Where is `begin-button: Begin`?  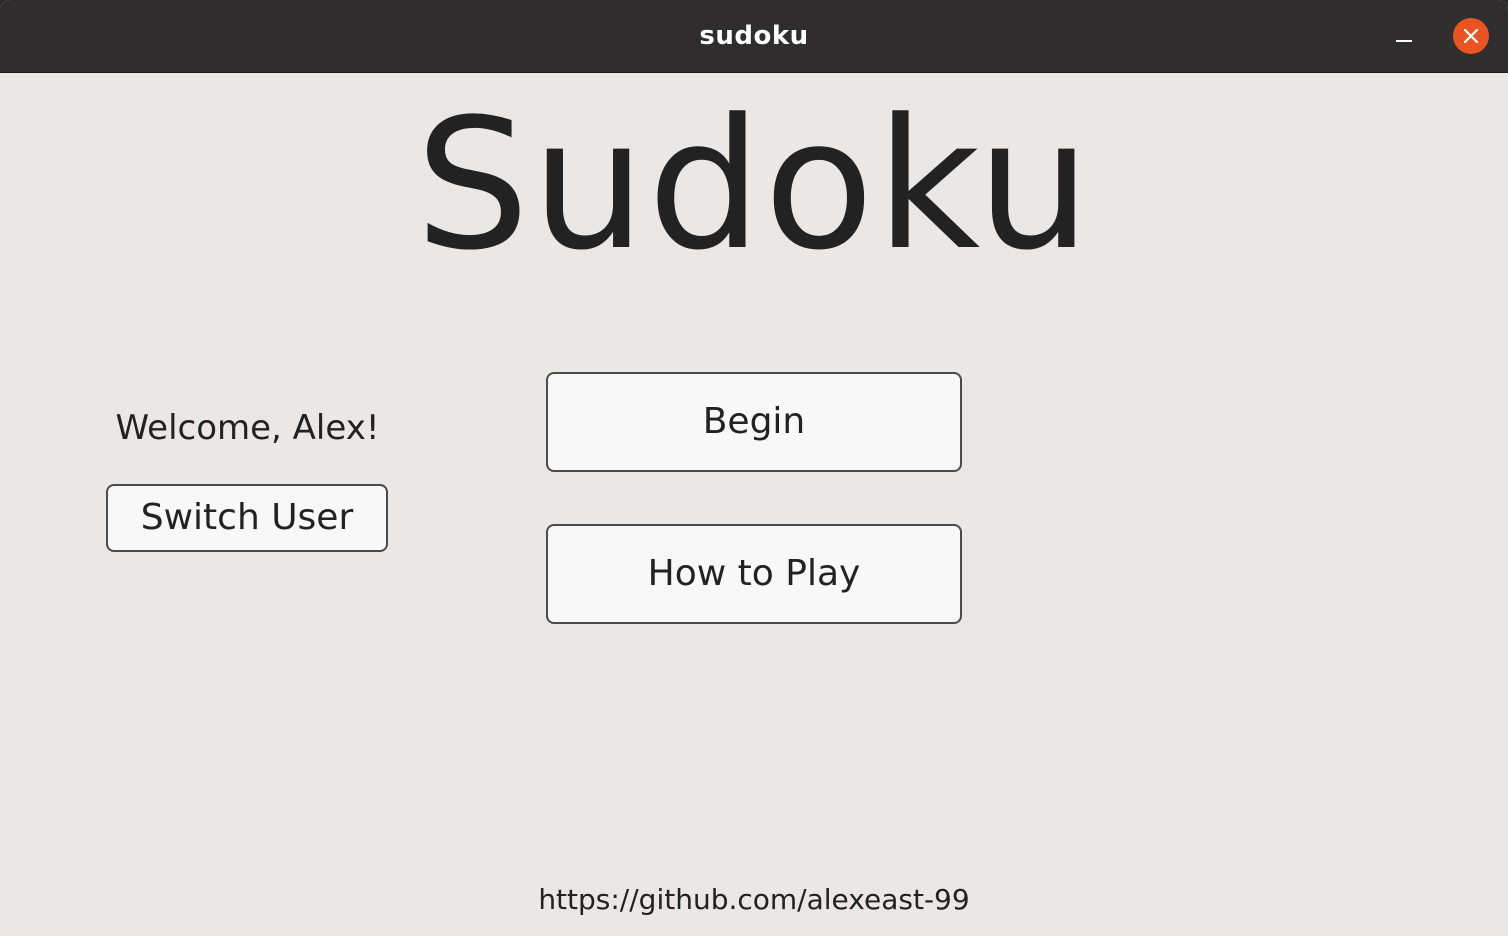
begin-button: Begin is located at coordinates (754, 422).